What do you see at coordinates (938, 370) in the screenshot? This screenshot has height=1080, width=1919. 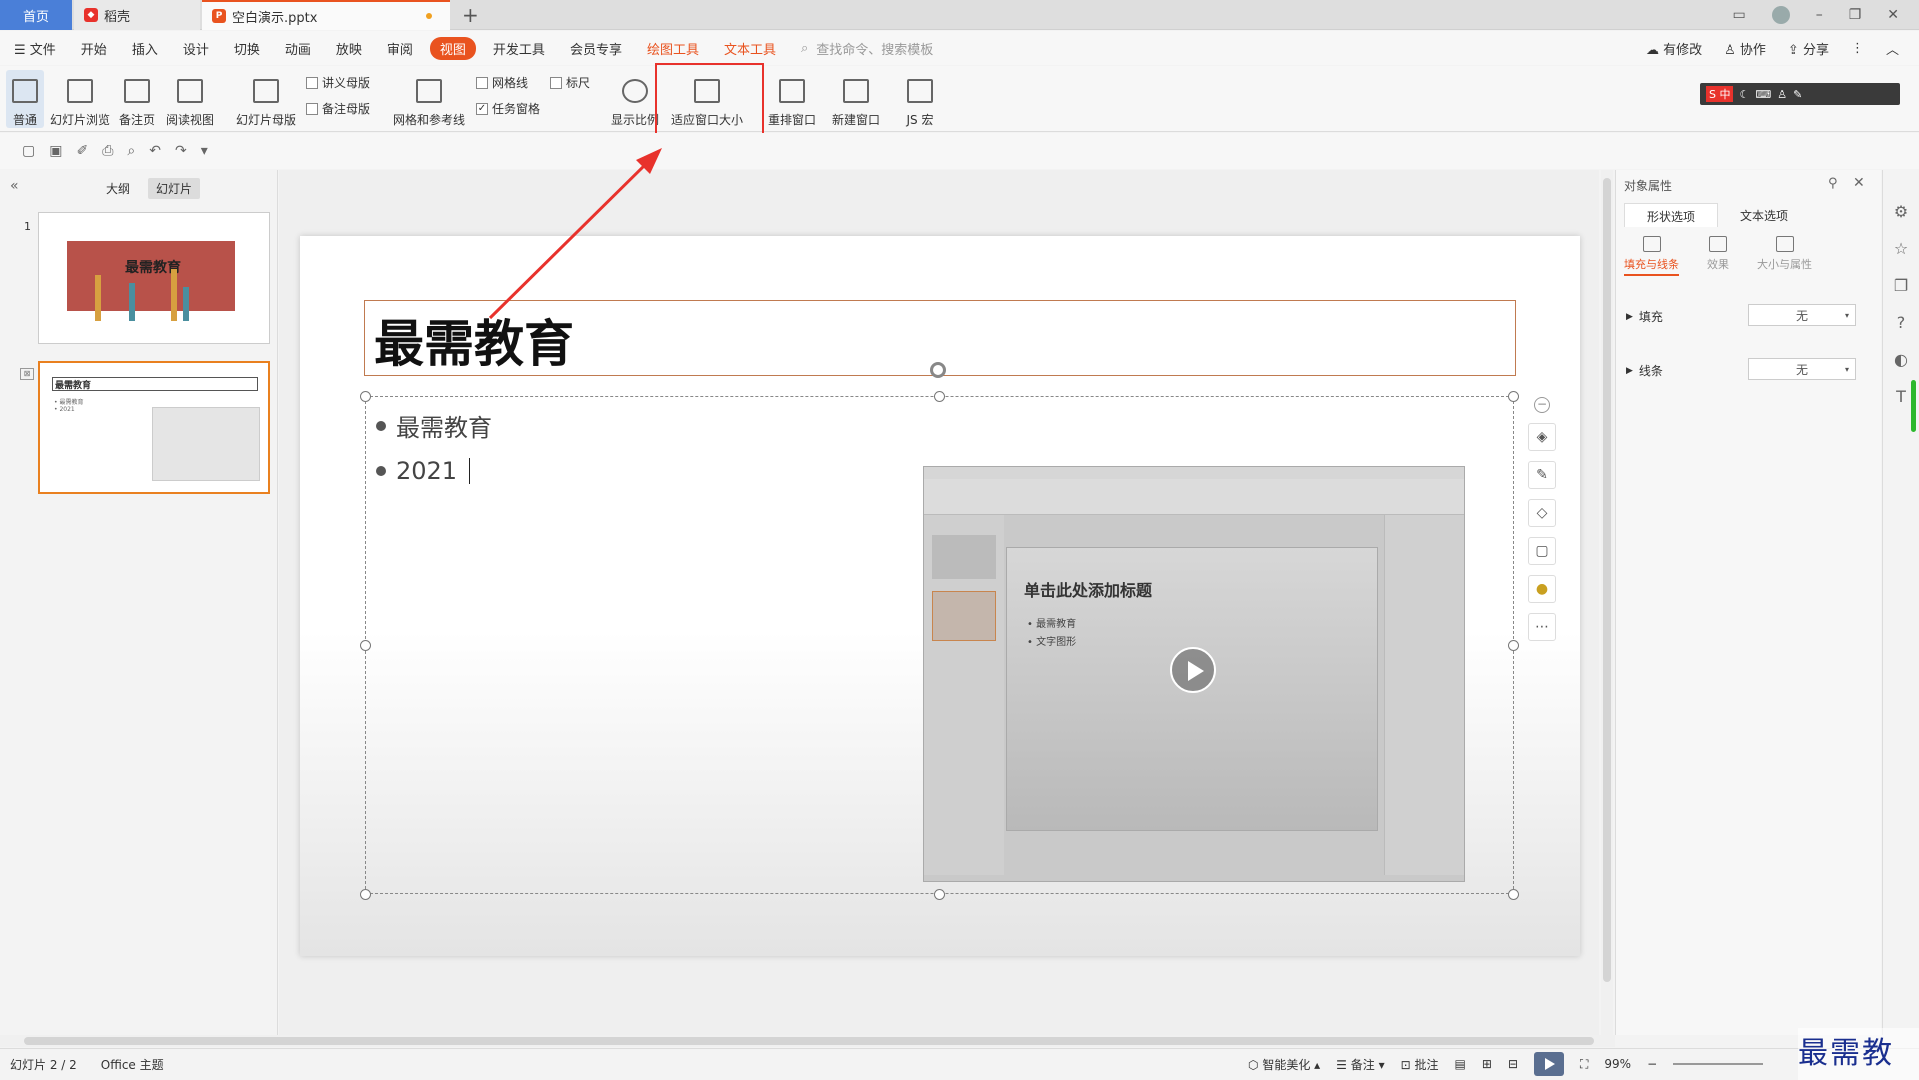 I see `rotate-handle` at bounding box center [938, 370].